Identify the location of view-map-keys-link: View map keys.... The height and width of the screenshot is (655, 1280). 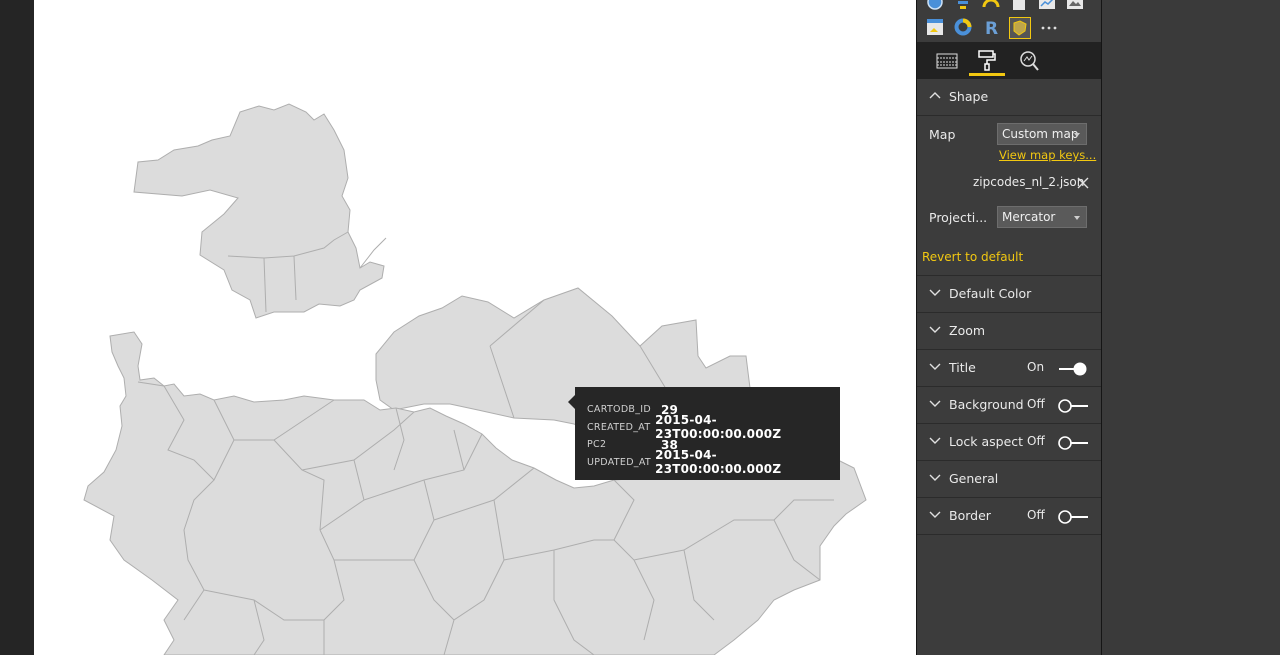
(1047, 155).